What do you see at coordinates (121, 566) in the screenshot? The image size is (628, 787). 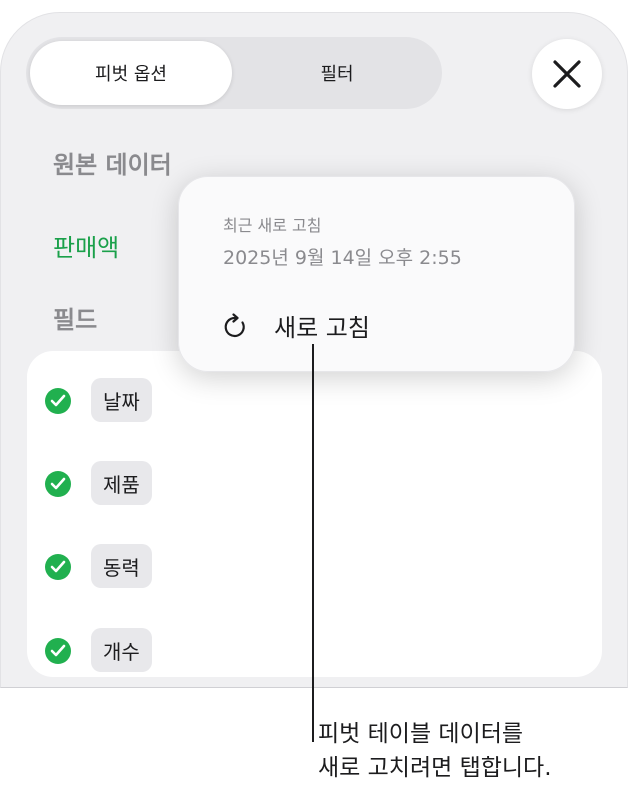 I see `field-chip: 동력` at bounding box center [121, 566].